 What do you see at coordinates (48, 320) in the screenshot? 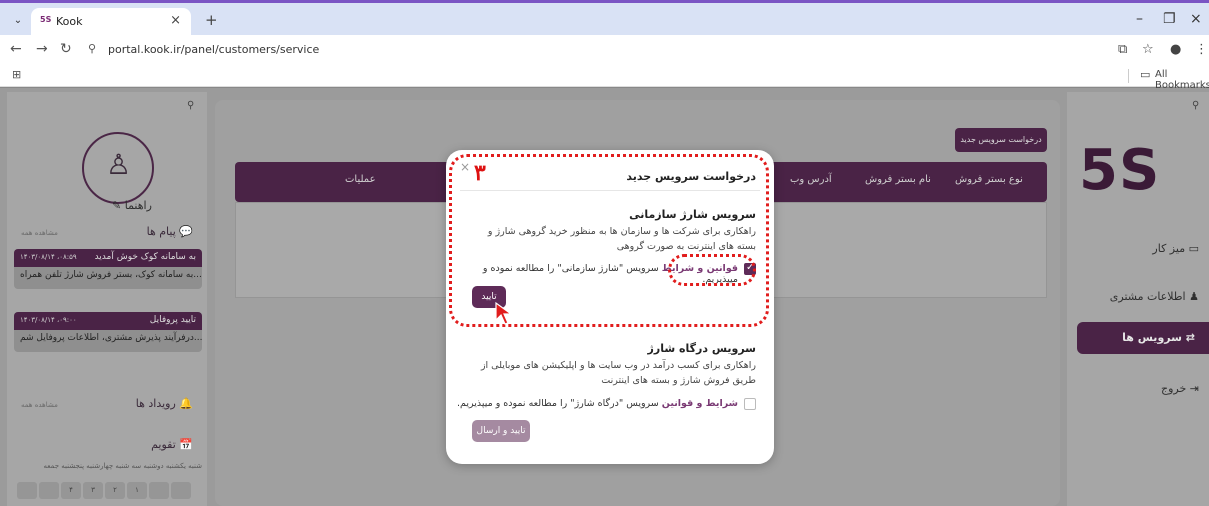
I see `message-date: ۱۴۰۳/۰۸/۱۴ ،۰۹:۰۰` at bounding box center [48, 320].